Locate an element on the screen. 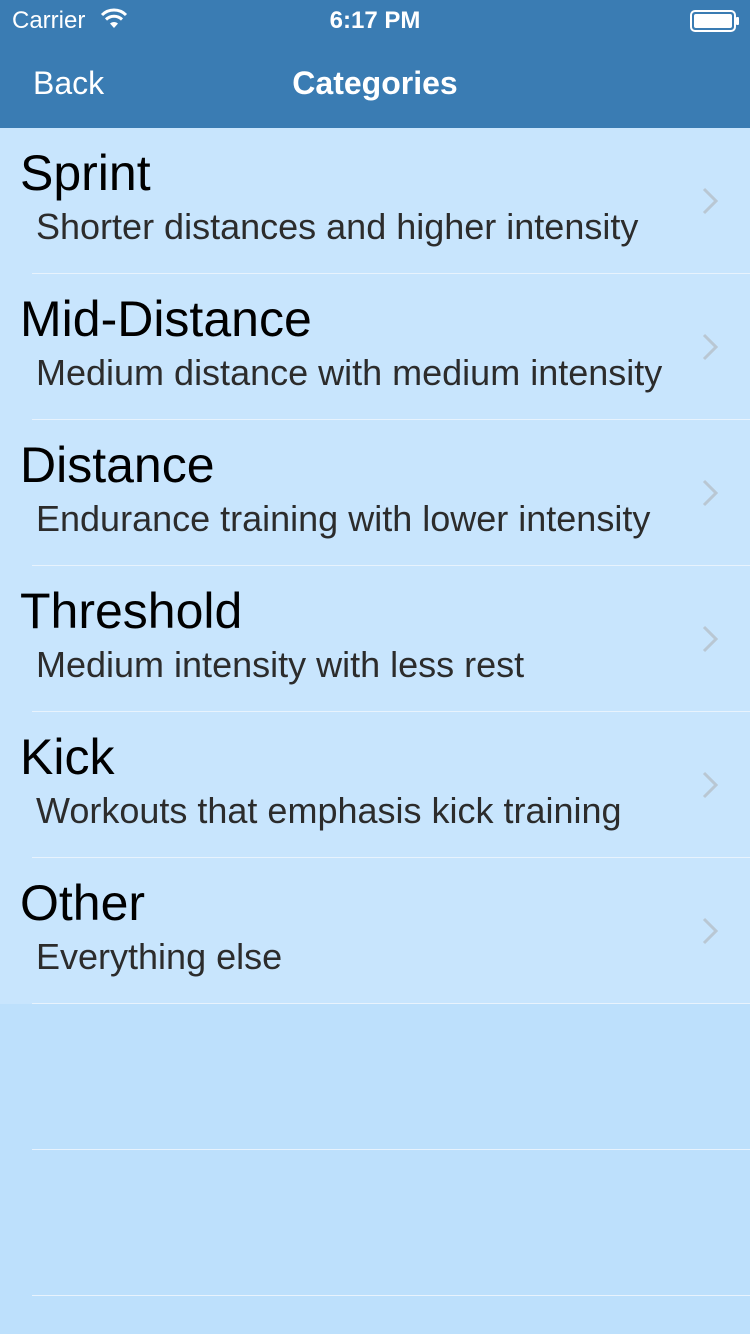 Image resolution: width=750 pixels, height=1334 pixels. category-subtitle: Endurance training with lower intensity is located at coordinates (343, 518).